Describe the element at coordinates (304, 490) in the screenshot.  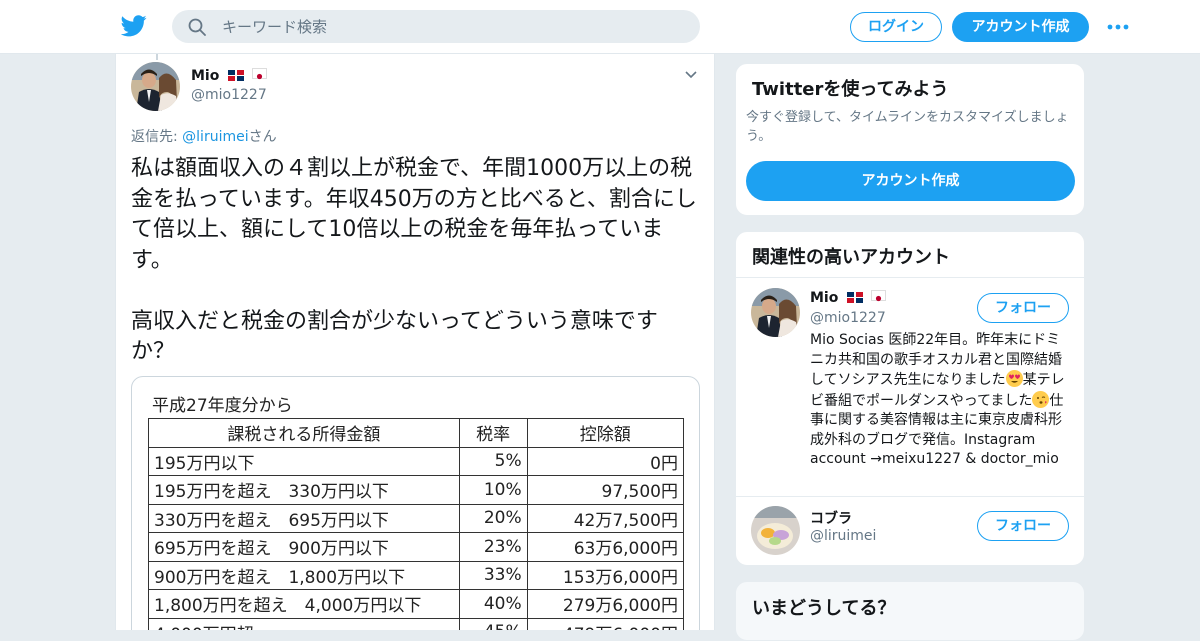
I see `table-cell: 195万円を超え 330万円以下` at that location.